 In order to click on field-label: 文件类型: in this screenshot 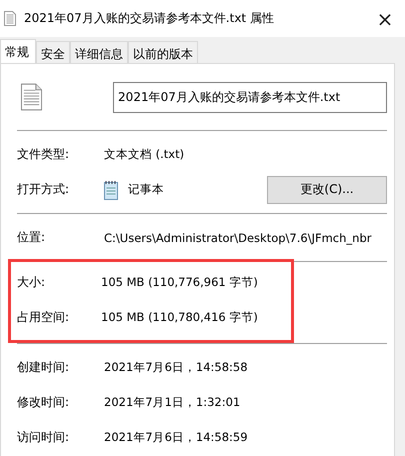, I will do `click(43, 154)`.